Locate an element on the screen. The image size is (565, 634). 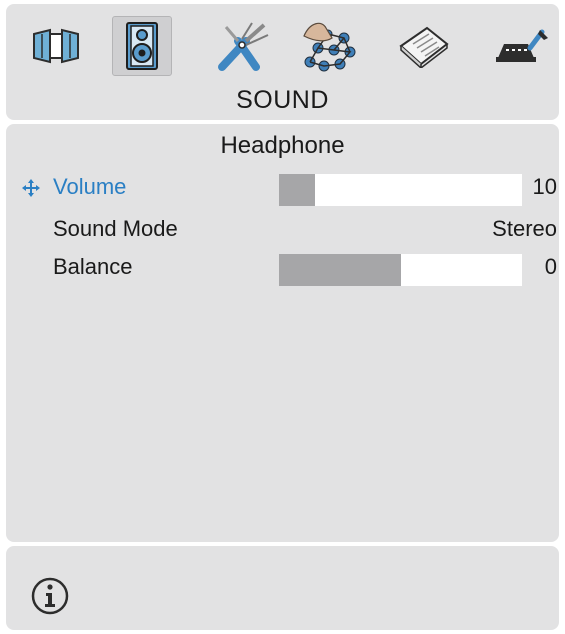
speaker-icon is located at coordinates (142, 46).